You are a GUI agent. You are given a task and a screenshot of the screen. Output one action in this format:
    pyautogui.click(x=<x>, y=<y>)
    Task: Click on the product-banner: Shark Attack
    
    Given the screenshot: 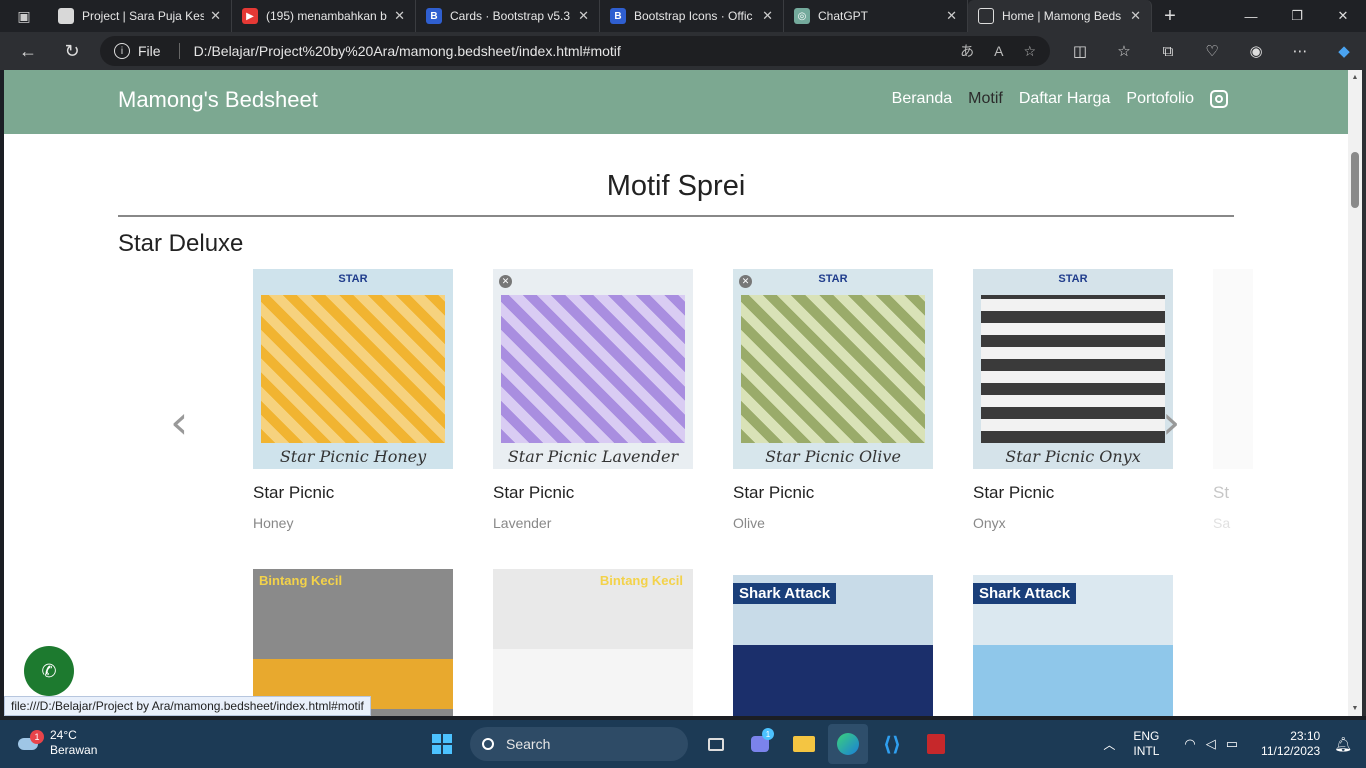 What is the action you would take?
    pyautogui.click(x=785, y=593)
    